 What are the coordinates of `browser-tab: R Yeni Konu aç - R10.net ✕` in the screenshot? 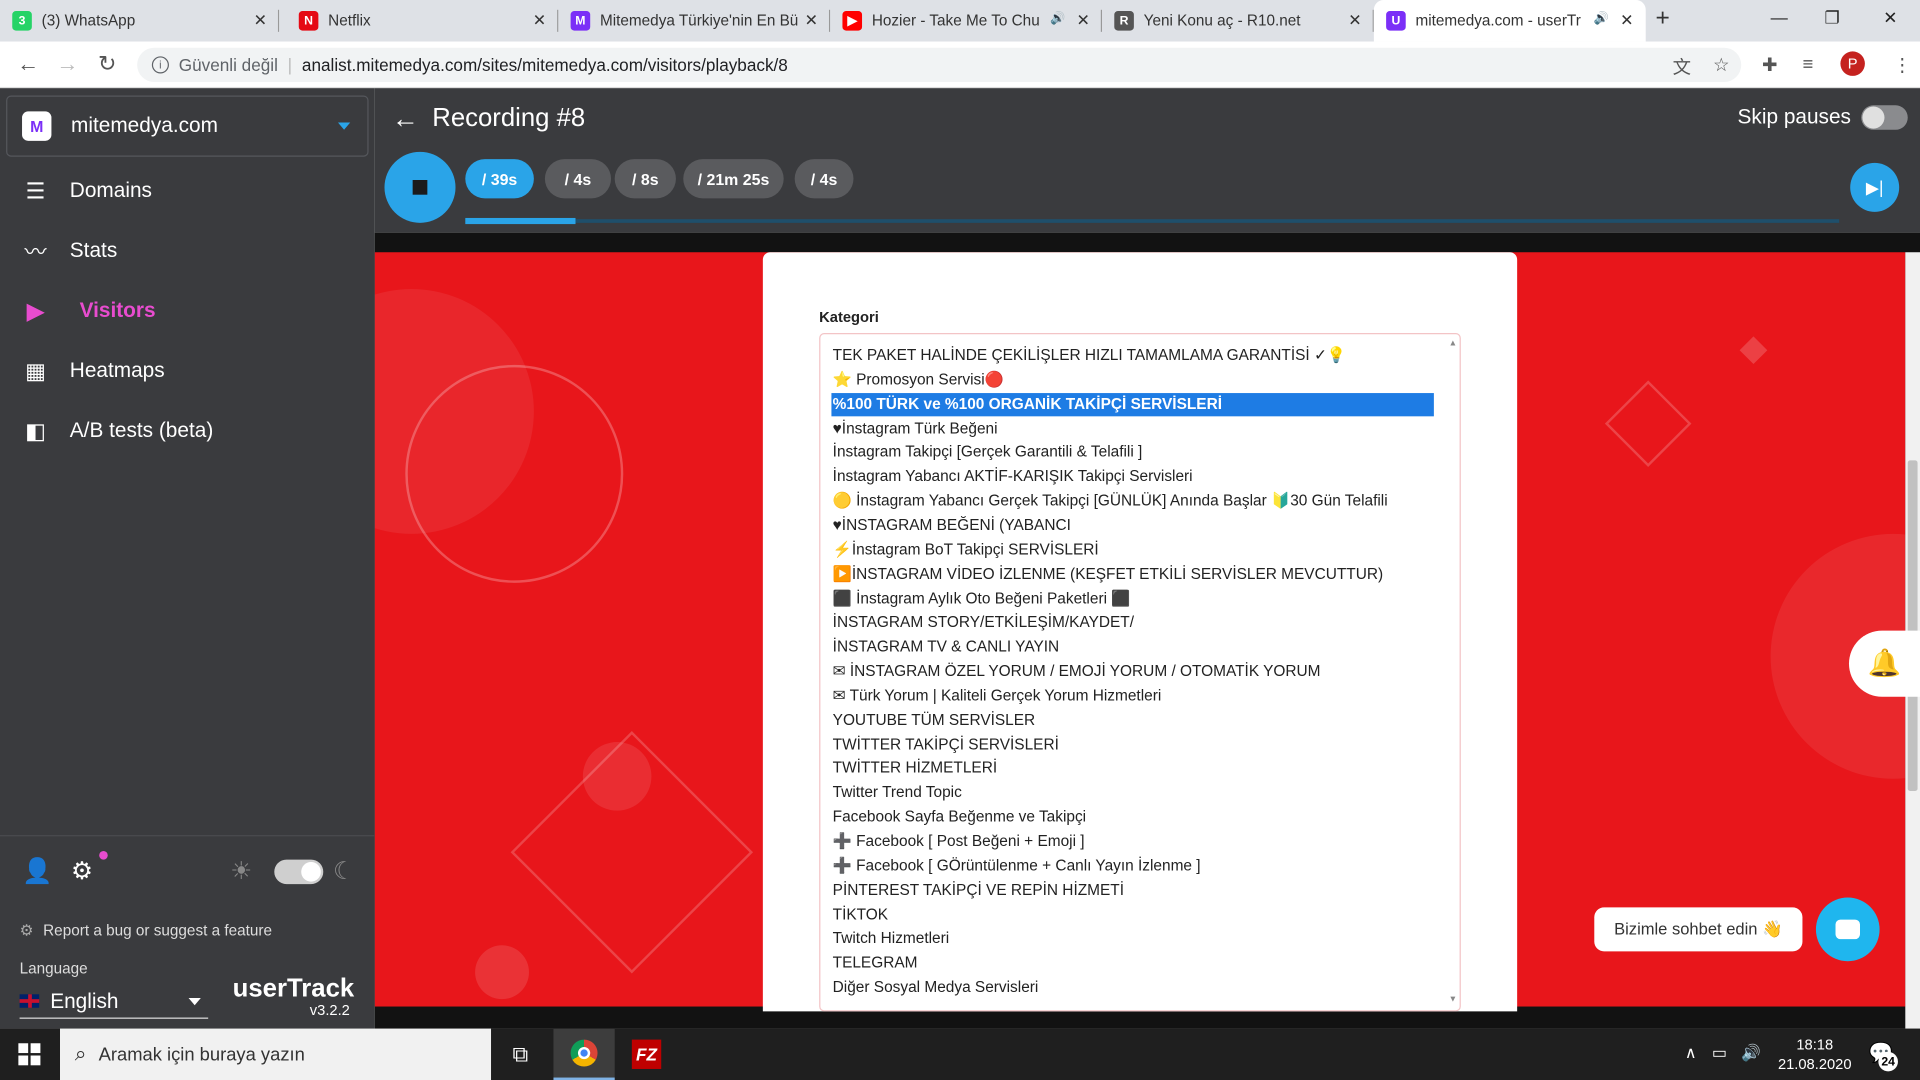 It's located at (1238, 21).